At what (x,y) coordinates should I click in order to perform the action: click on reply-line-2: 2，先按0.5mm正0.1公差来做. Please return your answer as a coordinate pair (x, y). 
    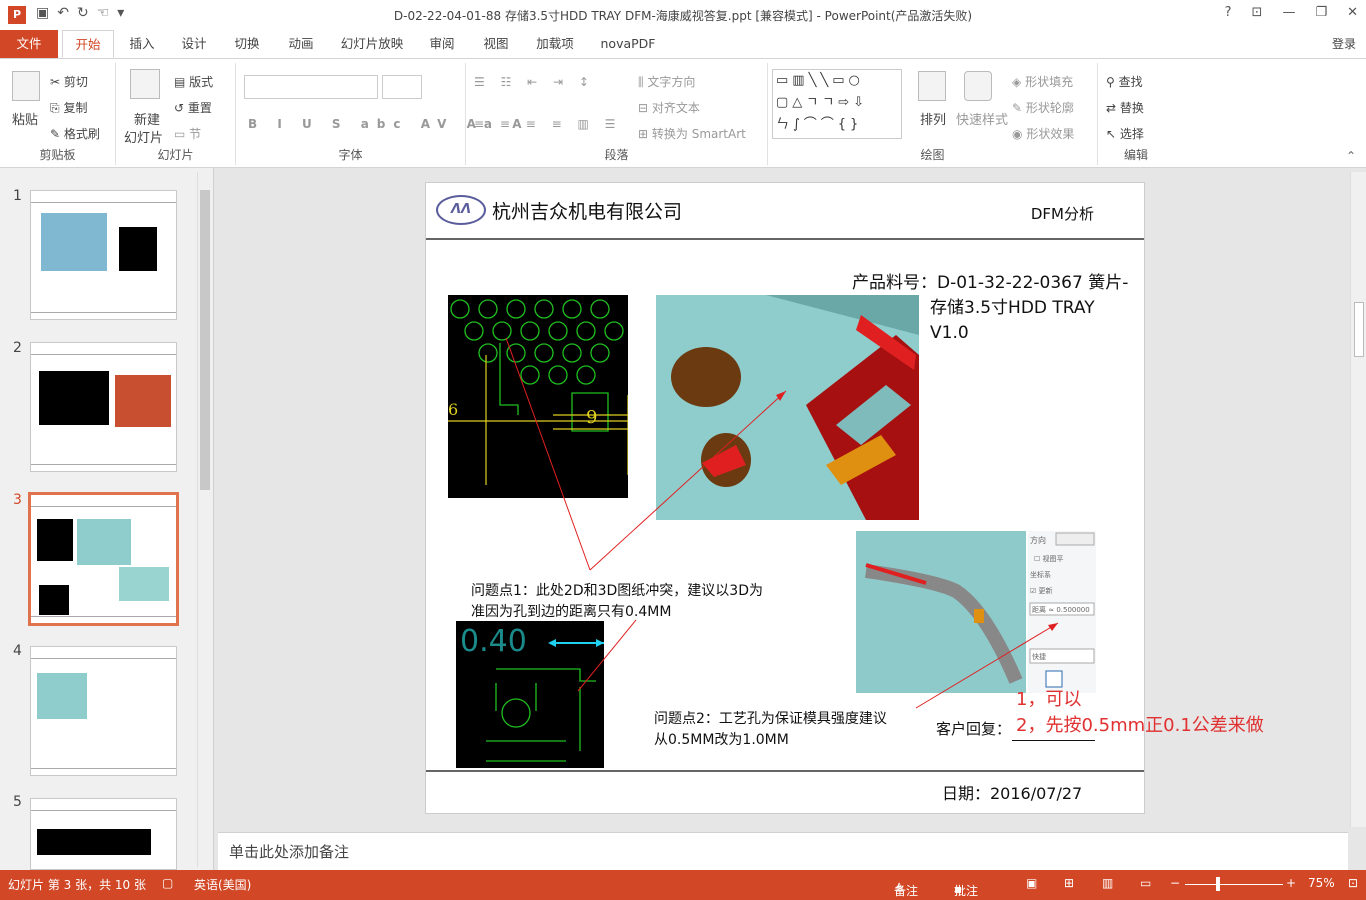
    Looking at the image, I should click on (1140, 725).